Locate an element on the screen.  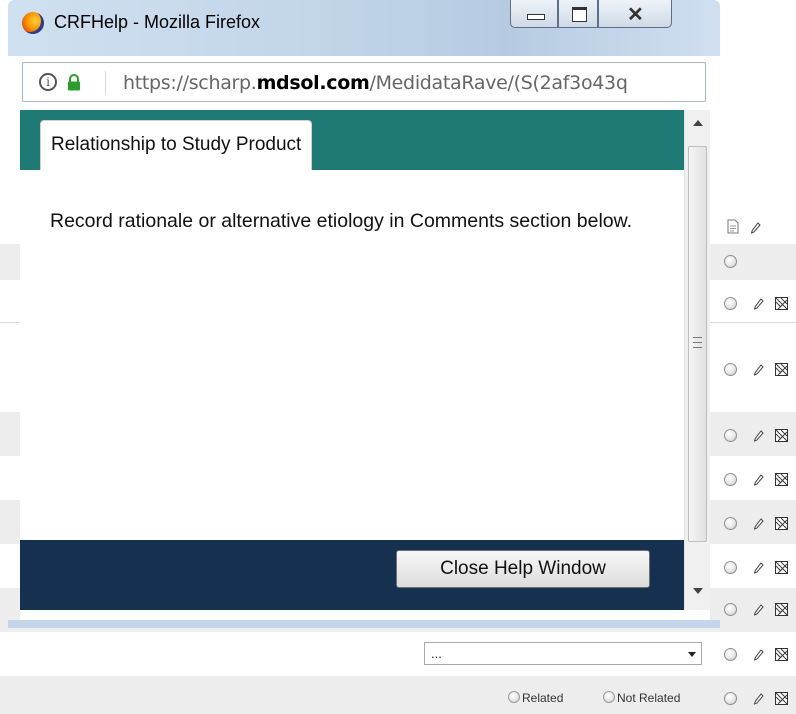
chevron-down-icon is located at coordinates (692, 654).